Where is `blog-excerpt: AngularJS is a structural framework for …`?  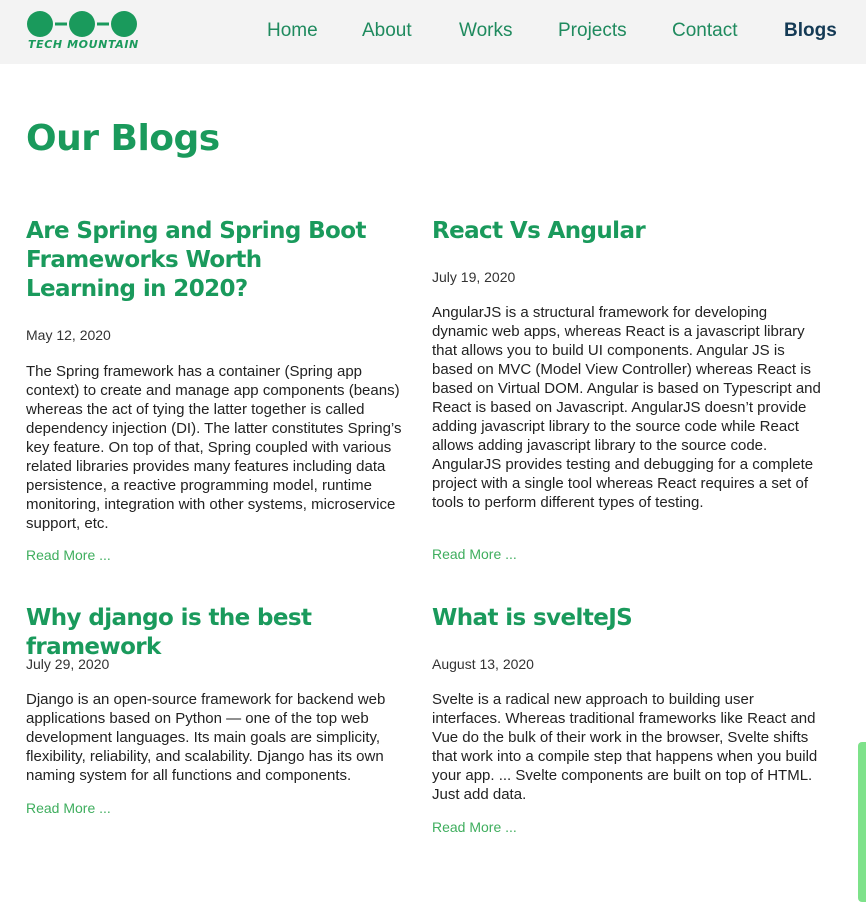
blog-excerpt: AngularJS is a structural framework for … is located at coordinates (626, 407).